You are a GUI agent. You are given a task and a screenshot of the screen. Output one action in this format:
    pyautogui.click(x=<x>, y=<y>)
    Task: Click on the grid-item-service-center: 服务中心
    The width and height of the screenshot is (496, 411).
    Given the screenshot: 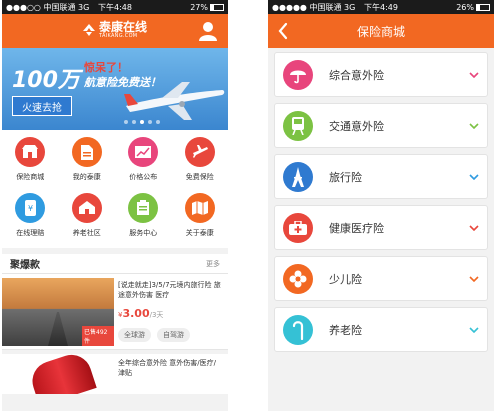 What is the action you would take?
    pyautogui.click(x=143, y=218)
    